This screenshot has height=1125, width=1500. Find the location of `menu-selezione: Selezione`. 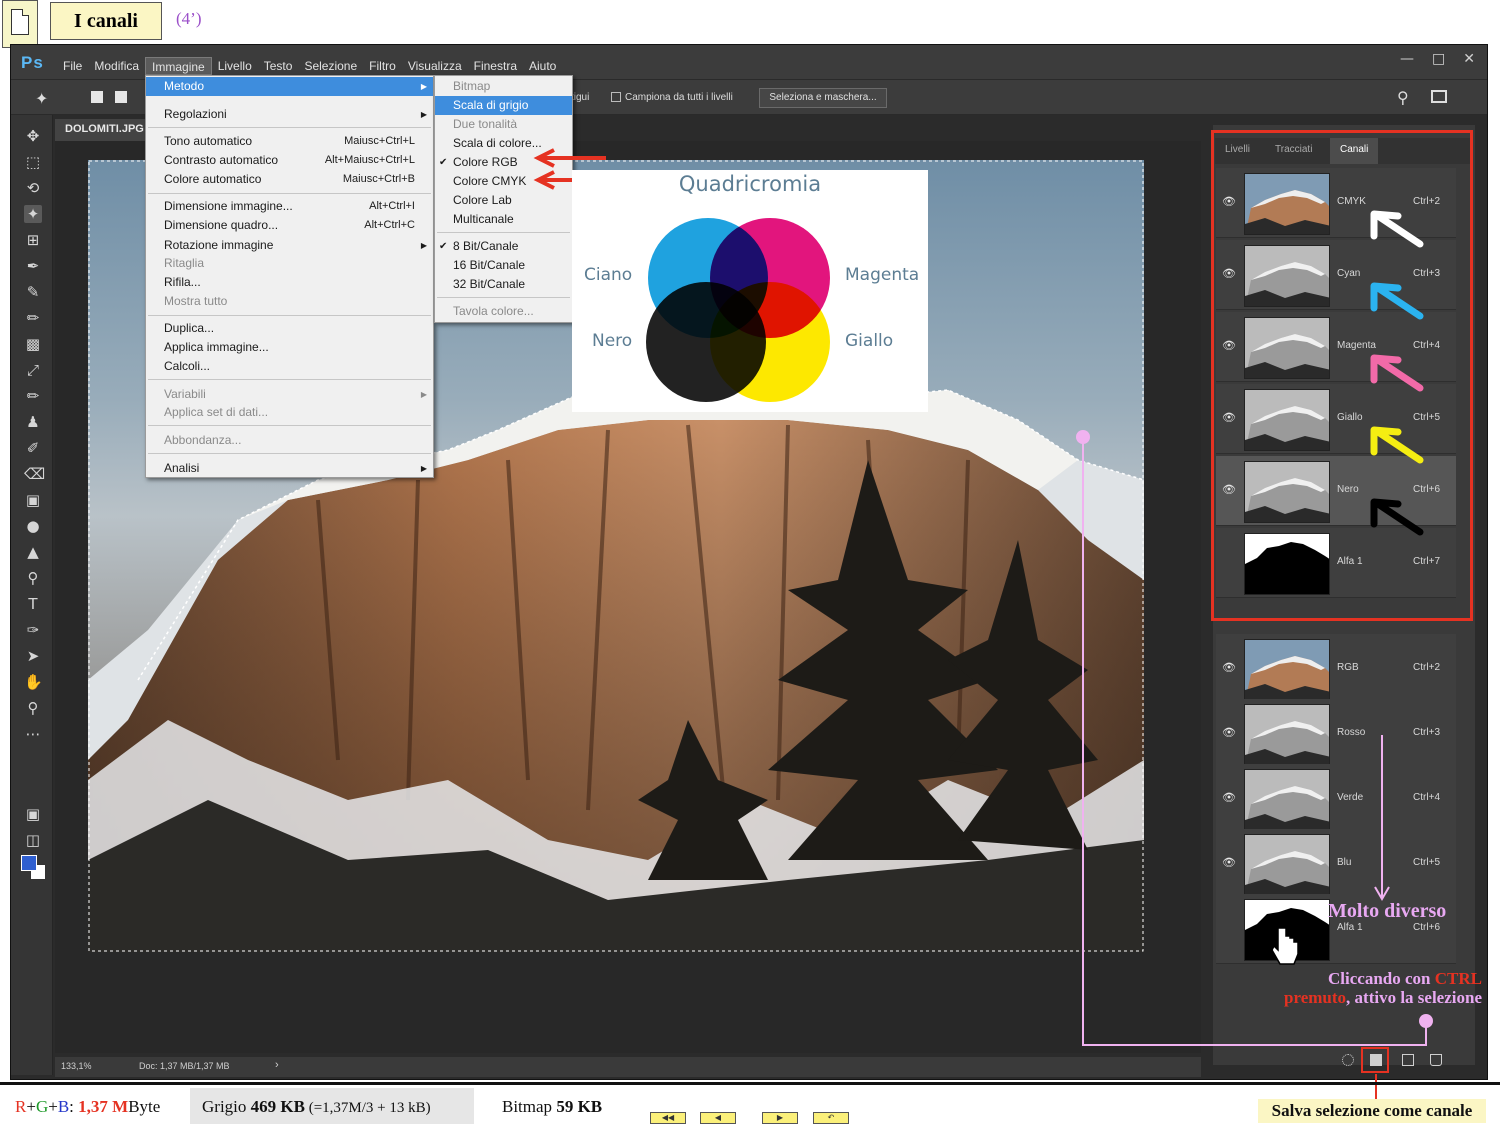

menu-selezione: Selezione is located at coordinates (330, 66).